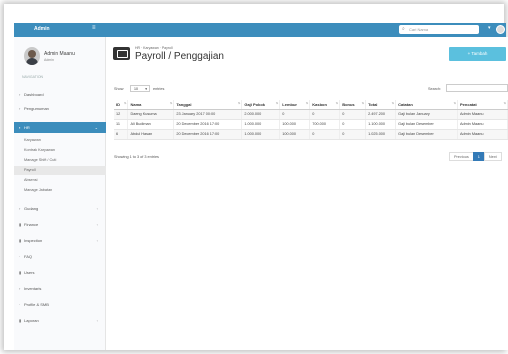 This screenshot has height=354, width=508. I want to click on sidebar-item-label: Profile & SMB, so click(36, 304).